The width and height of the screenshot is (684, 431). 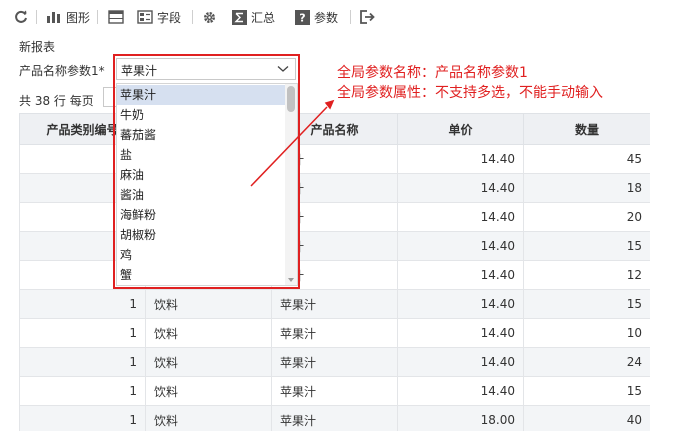 I want to click on settings-button, so click(x=209, y=17).